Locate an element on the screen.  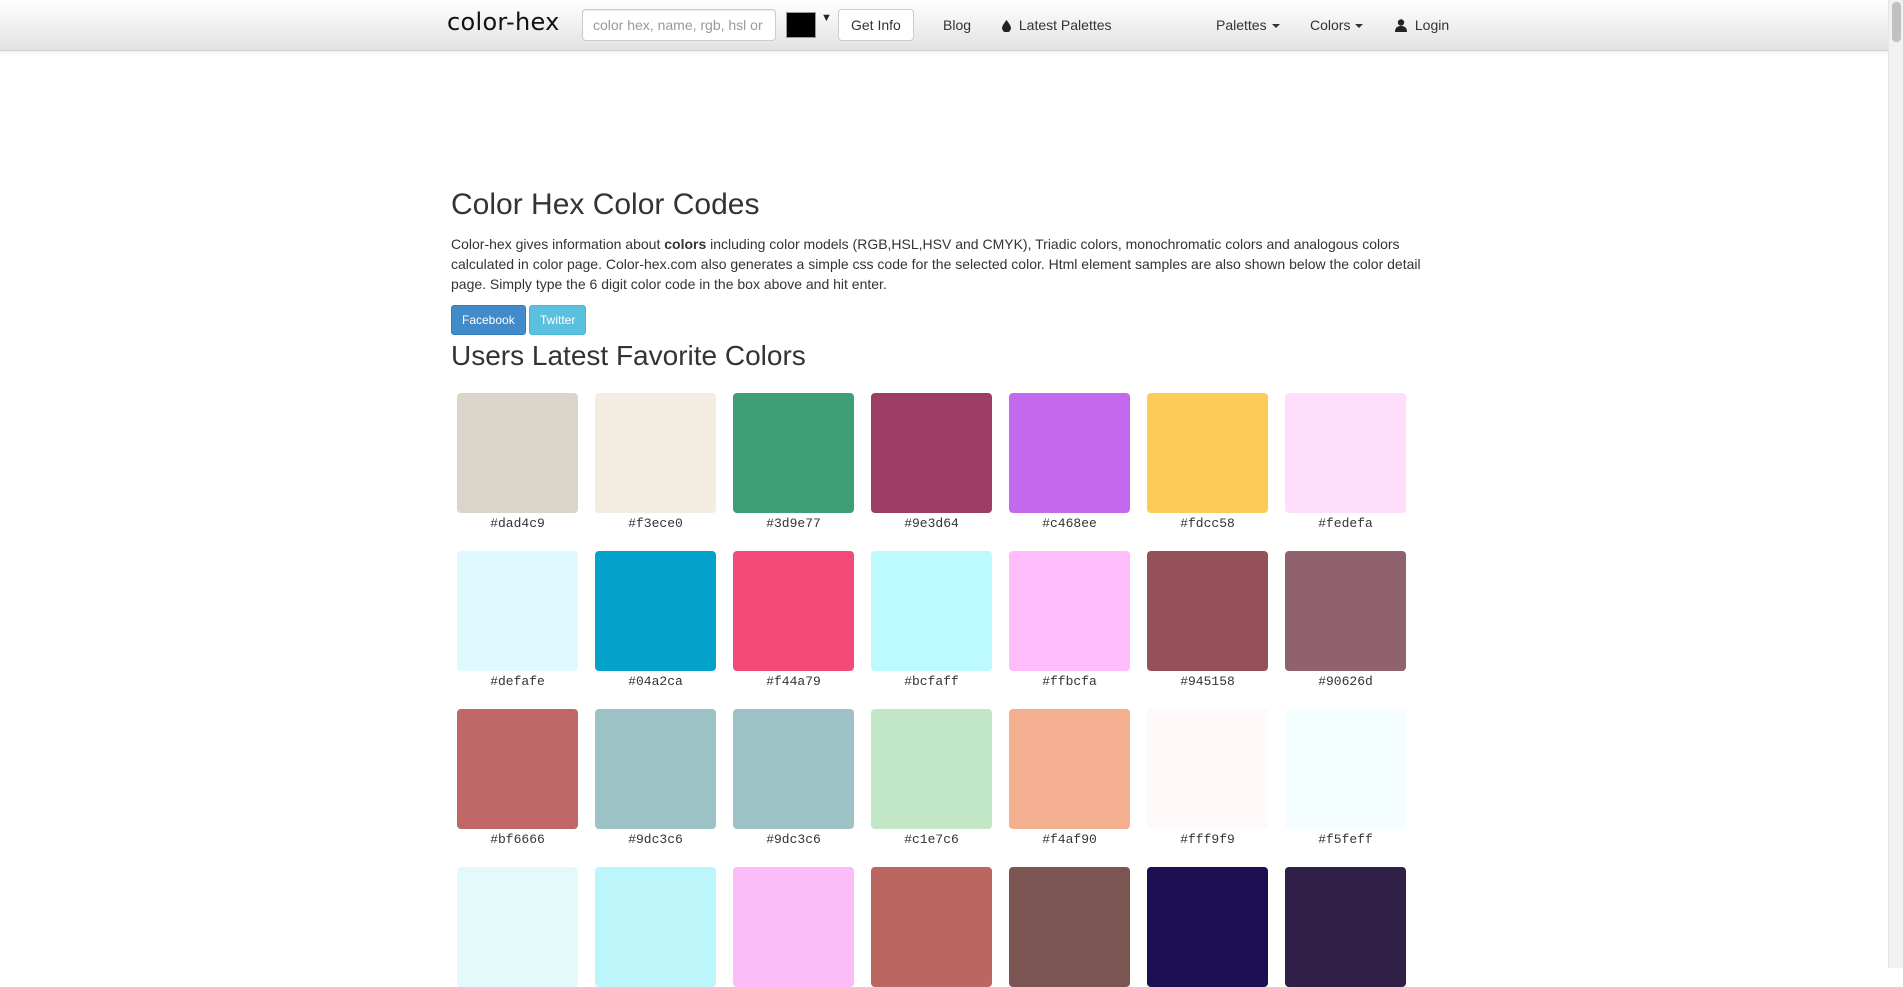
color-card: #defafe is located at coordinates (517, 620).